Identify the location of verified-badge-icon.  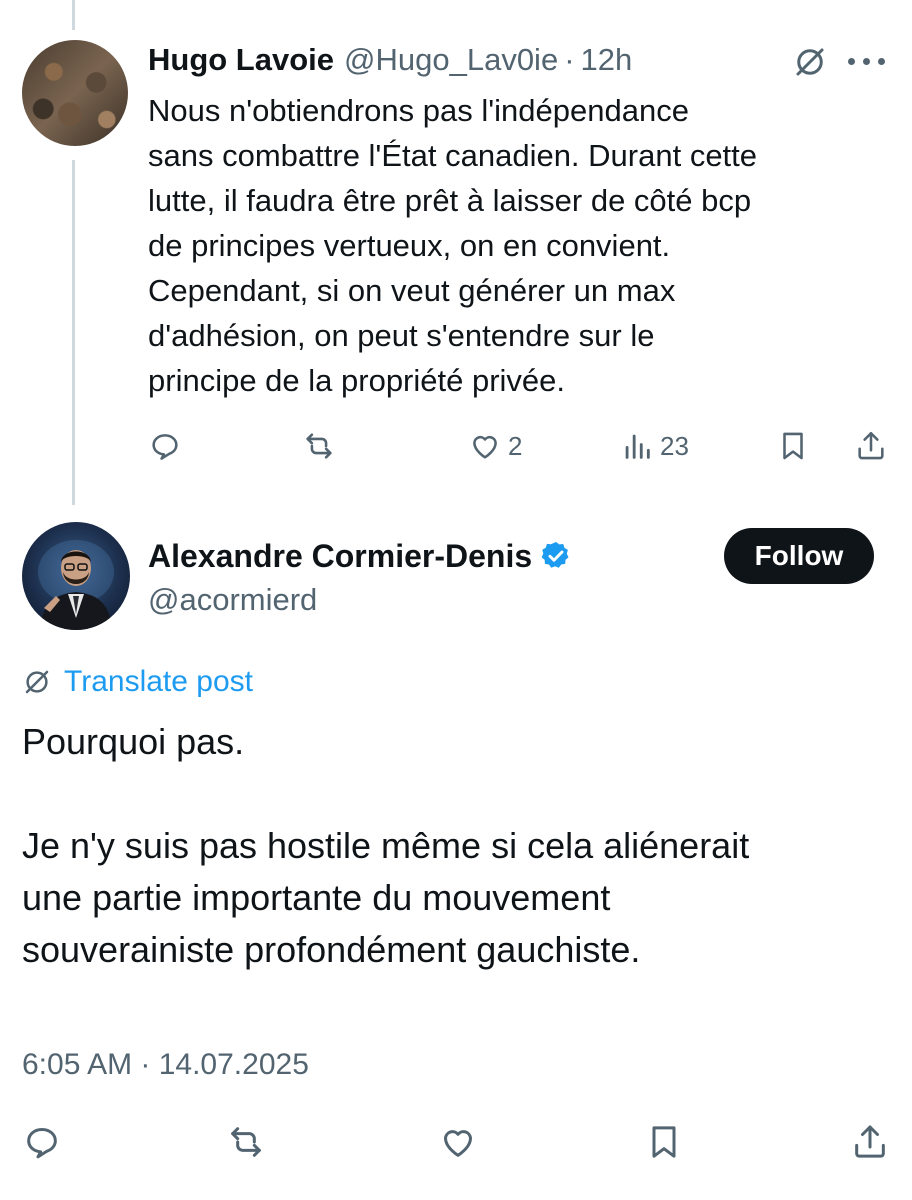
(556, 556).